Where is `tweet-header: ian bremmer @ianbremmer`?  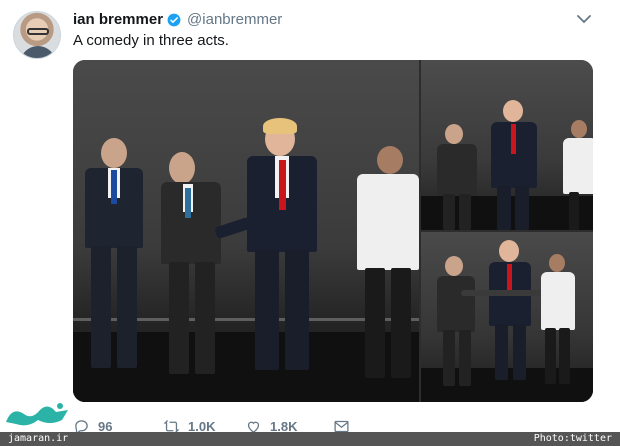
tweet-header: ian bremmer @ianbremmer is located at coordinates (177, 19).